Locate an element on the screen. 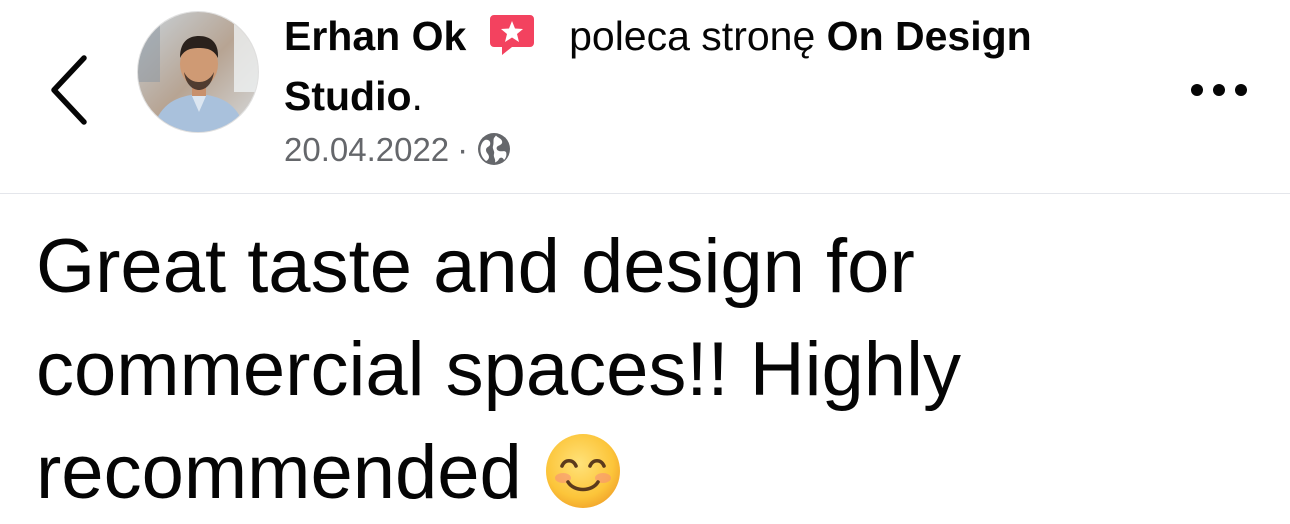  recommend-action-text: poleca stronę is located at coordinates (692, 36).